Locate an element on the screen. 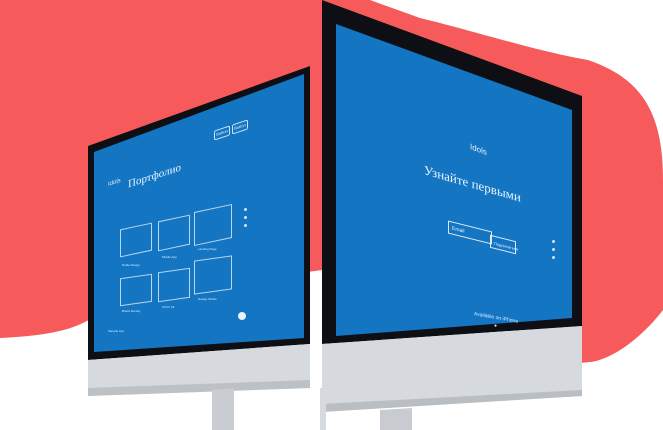  right-email-placeholder: Email is located at coordinates (458, 230).